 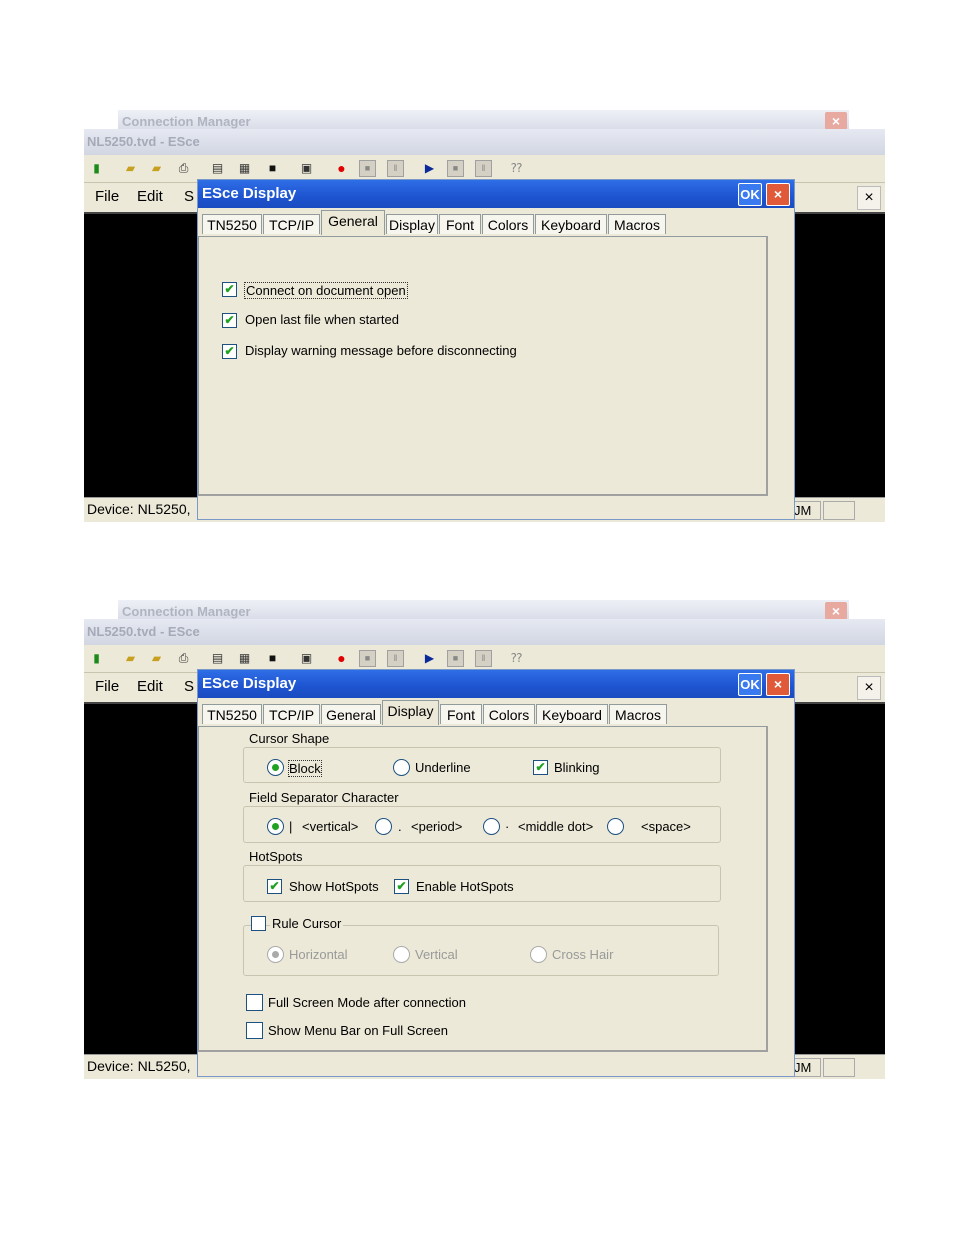 I want to click on separator-middle-dot-radio, so click(x=491, y=826).